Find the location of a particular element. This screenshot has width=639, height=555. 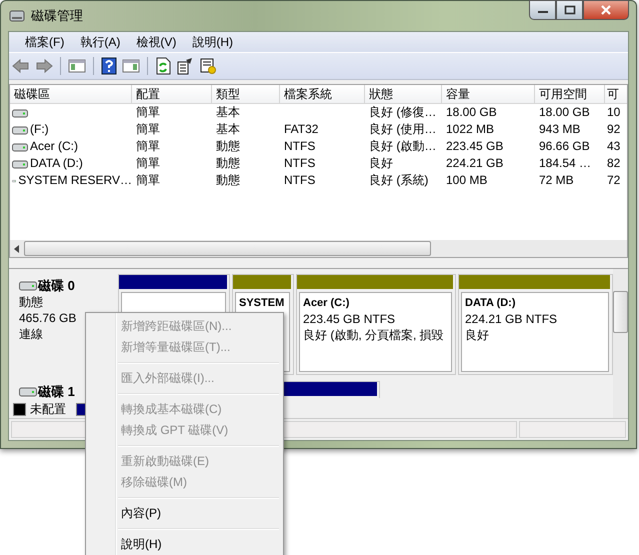

partition-detail: 良好 (啟動, 分頁檔案, 損毀 is located at coordinates (374, 335).